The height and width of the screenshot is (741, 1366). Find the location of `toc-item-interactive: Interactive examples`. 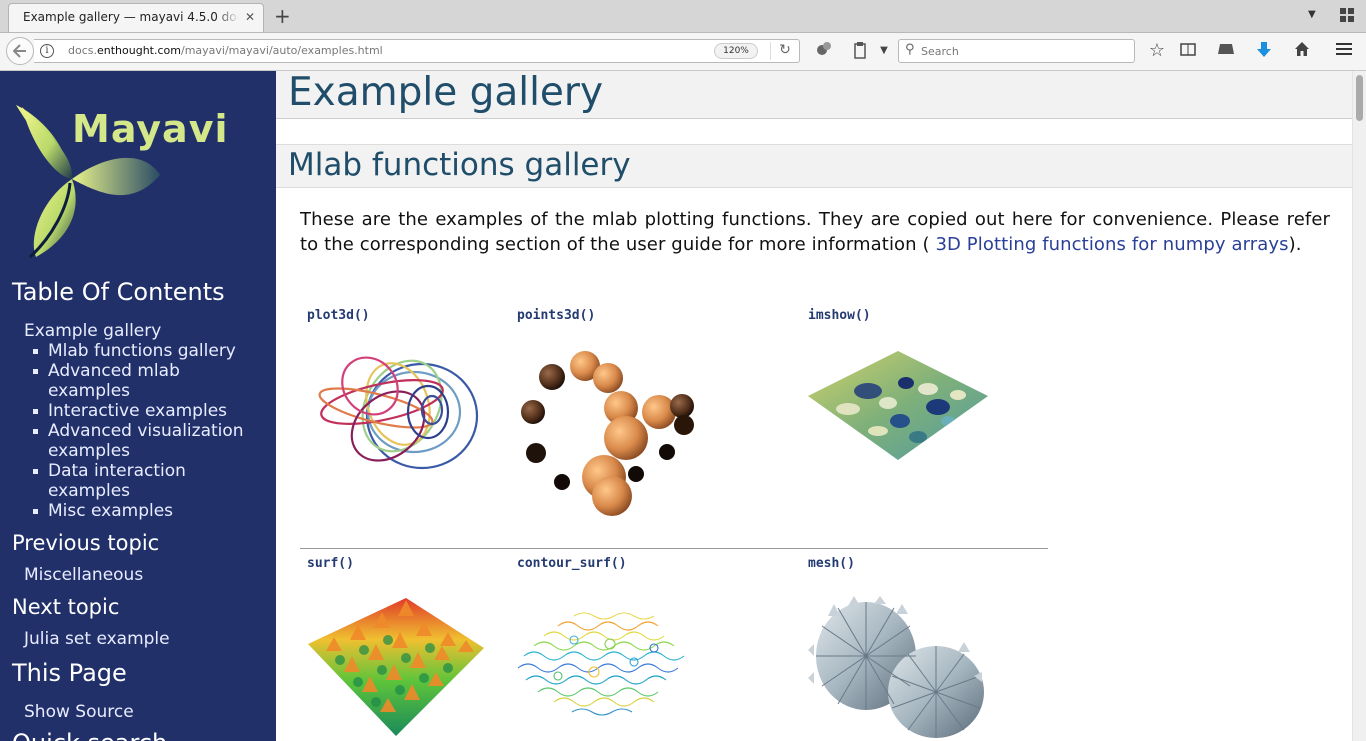

toc-item-interactive: Interactive examples is located at coordinates (150, 411).